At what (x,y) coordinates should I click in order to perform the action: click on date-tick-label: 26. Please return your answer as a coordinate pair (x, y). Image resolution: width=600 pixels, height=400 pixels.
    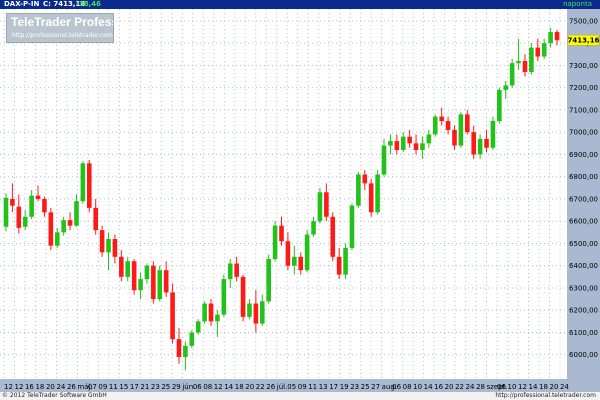
    Looking at the image, I should click on (71, 387).